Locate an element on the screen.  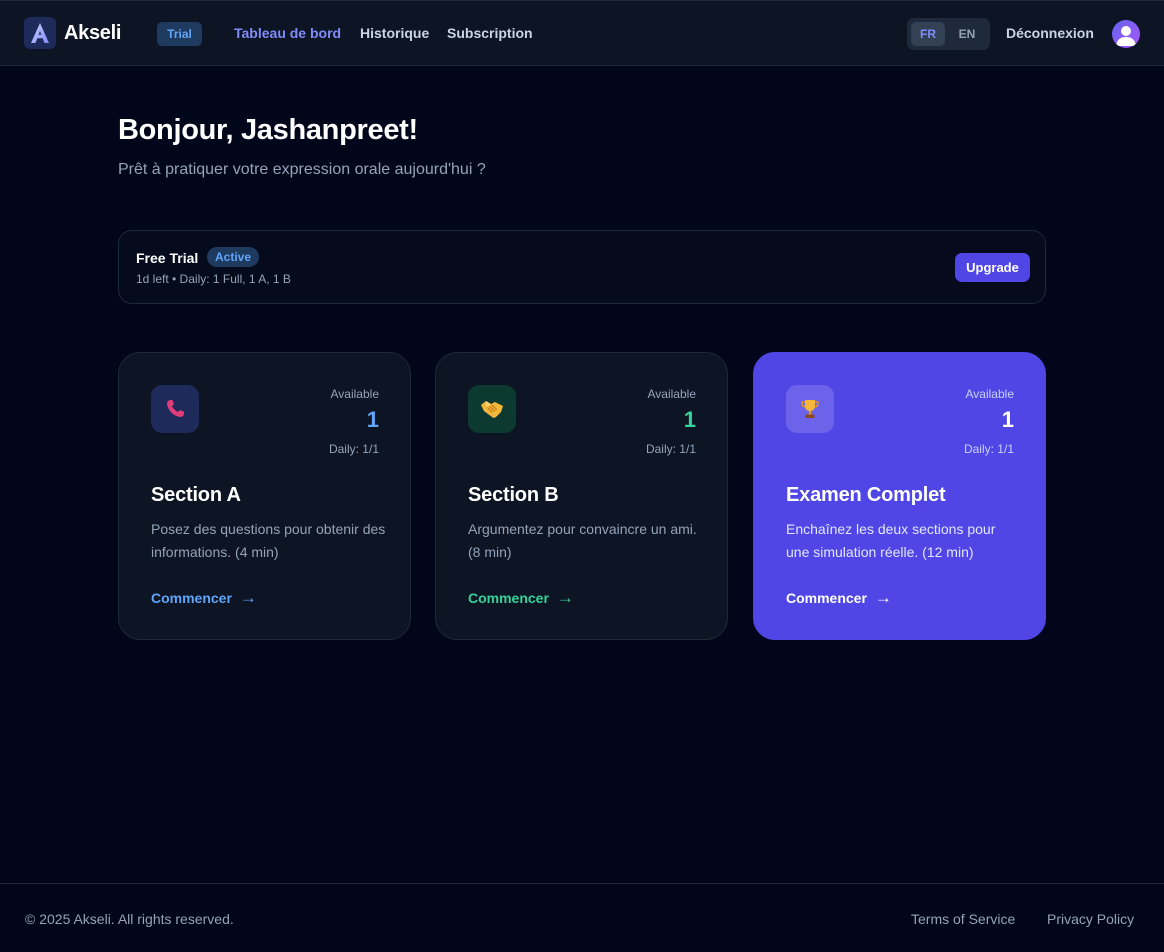
card-title: Section A is located at coordinates (196, 495).